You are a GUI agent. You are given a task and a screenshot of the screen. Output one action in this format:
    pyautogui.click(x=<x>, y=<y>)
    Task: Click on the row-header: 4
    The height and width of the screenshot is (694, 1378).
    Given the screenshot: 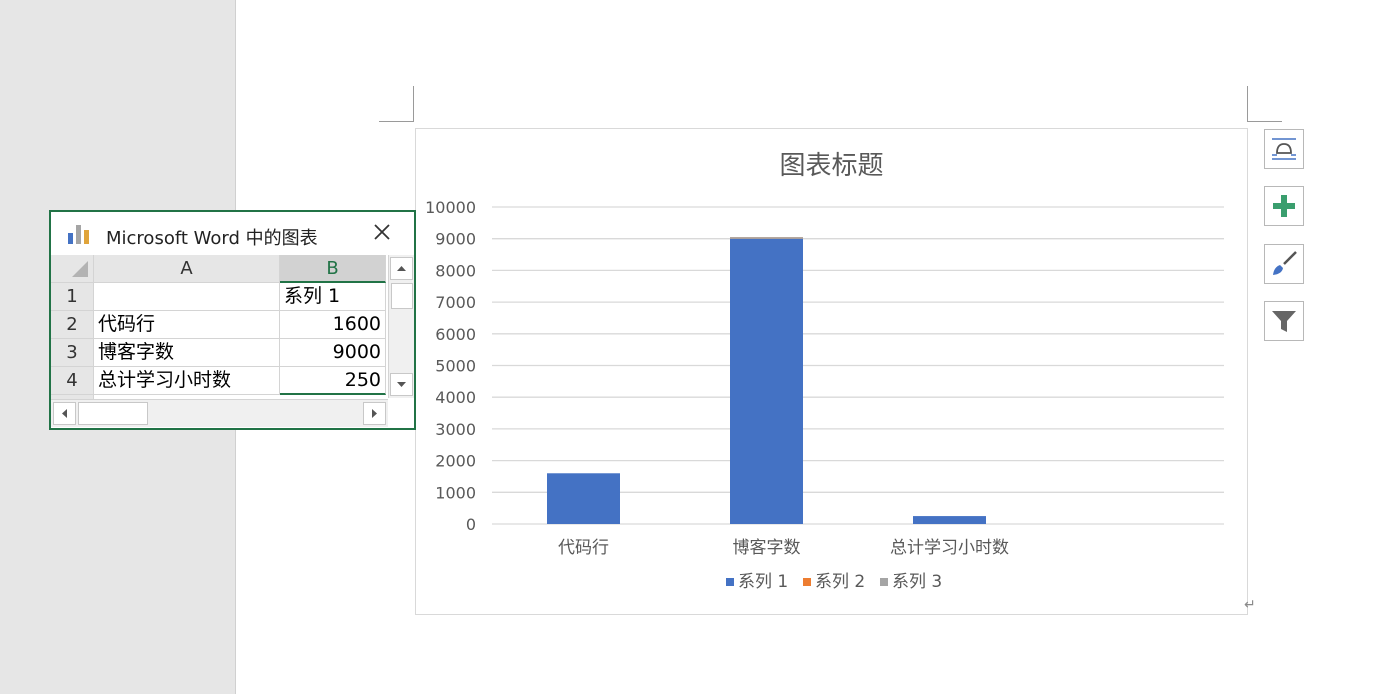 What is the action you would take?
    pyautogui.click(x=72, y=381)
    